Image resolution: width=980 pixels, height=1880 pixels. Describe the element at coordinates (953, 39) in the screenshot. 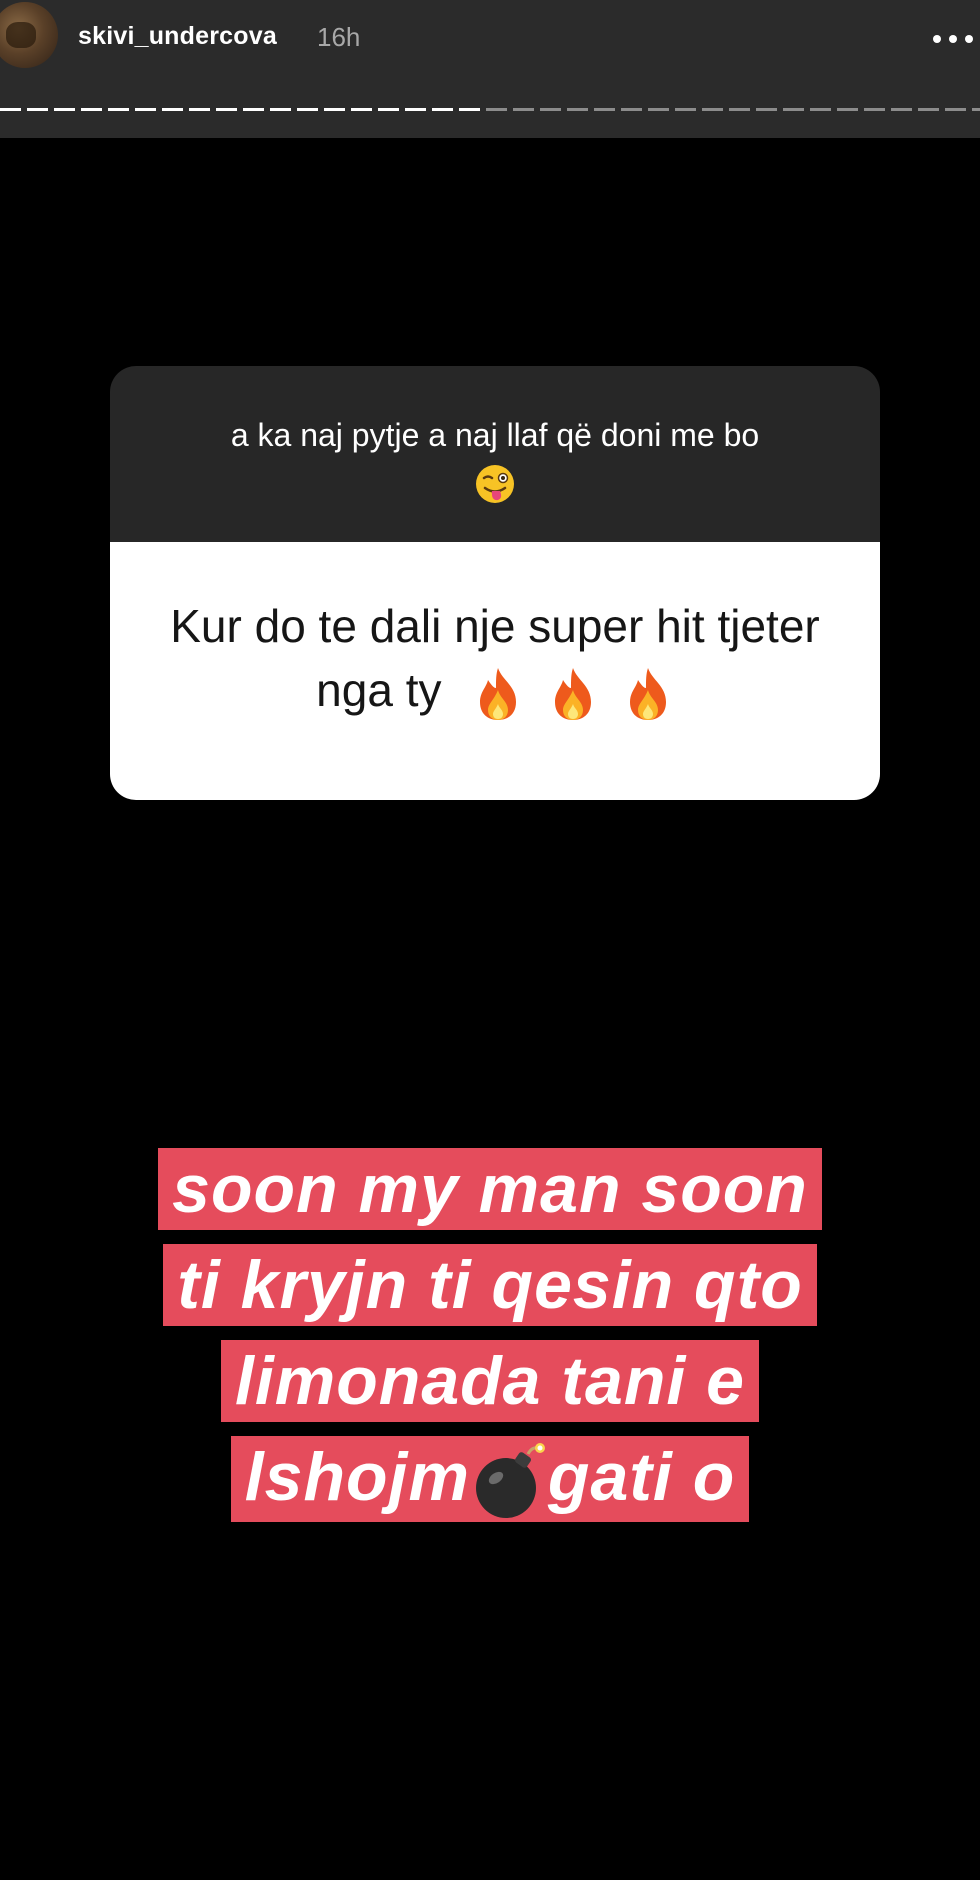

I see `more-options-icon` at that location.